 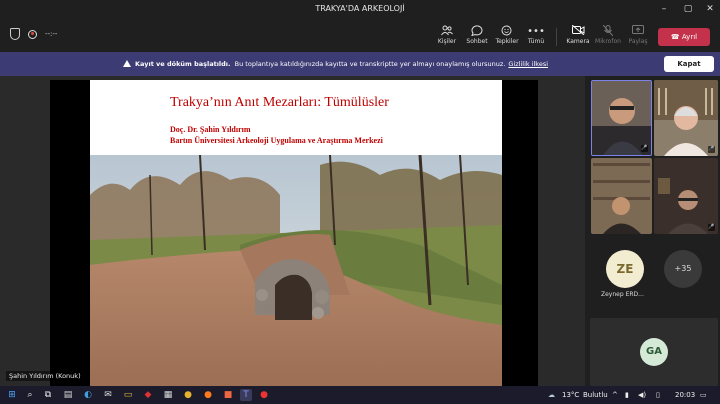 I want to click on participant-video-2: 🎤, so click(x=686, y=118).